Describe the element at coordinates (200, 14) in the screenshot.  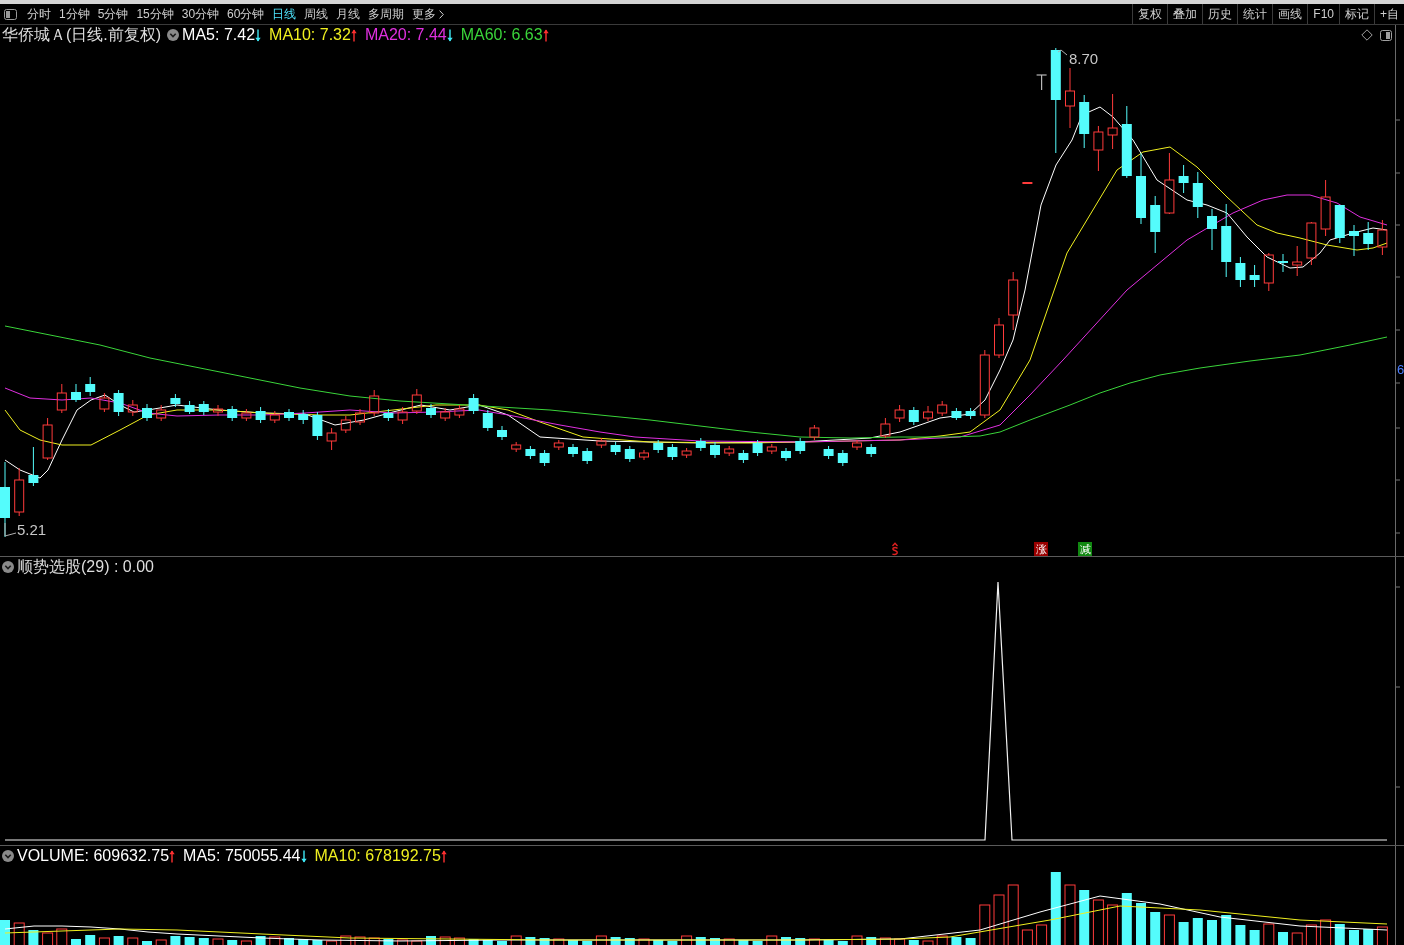
I see `period-tab: 30分钟` at that location.